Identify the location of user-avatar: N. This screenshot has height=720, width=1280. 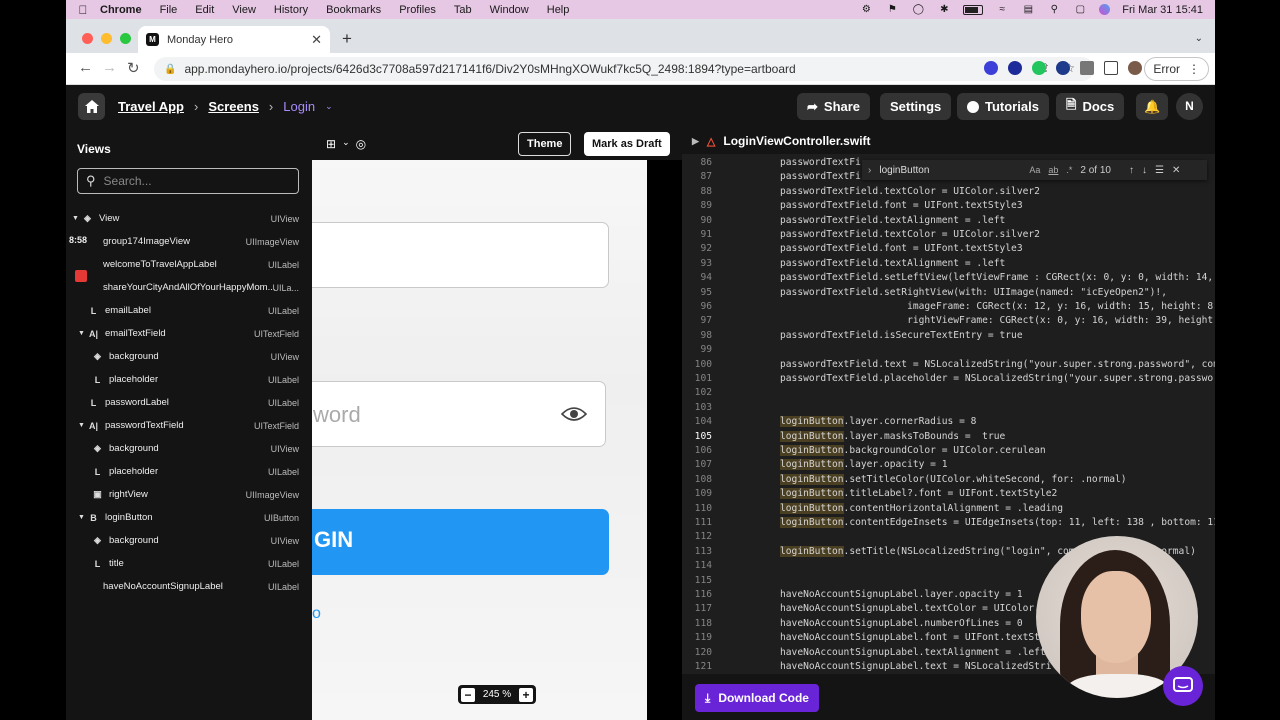
(1189, 106).